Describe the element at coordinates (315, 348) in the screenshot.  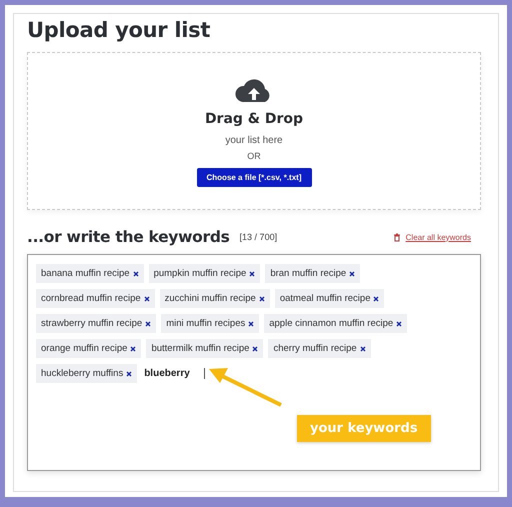
I see `keyword-text: cherry muffin recipe` at that location.